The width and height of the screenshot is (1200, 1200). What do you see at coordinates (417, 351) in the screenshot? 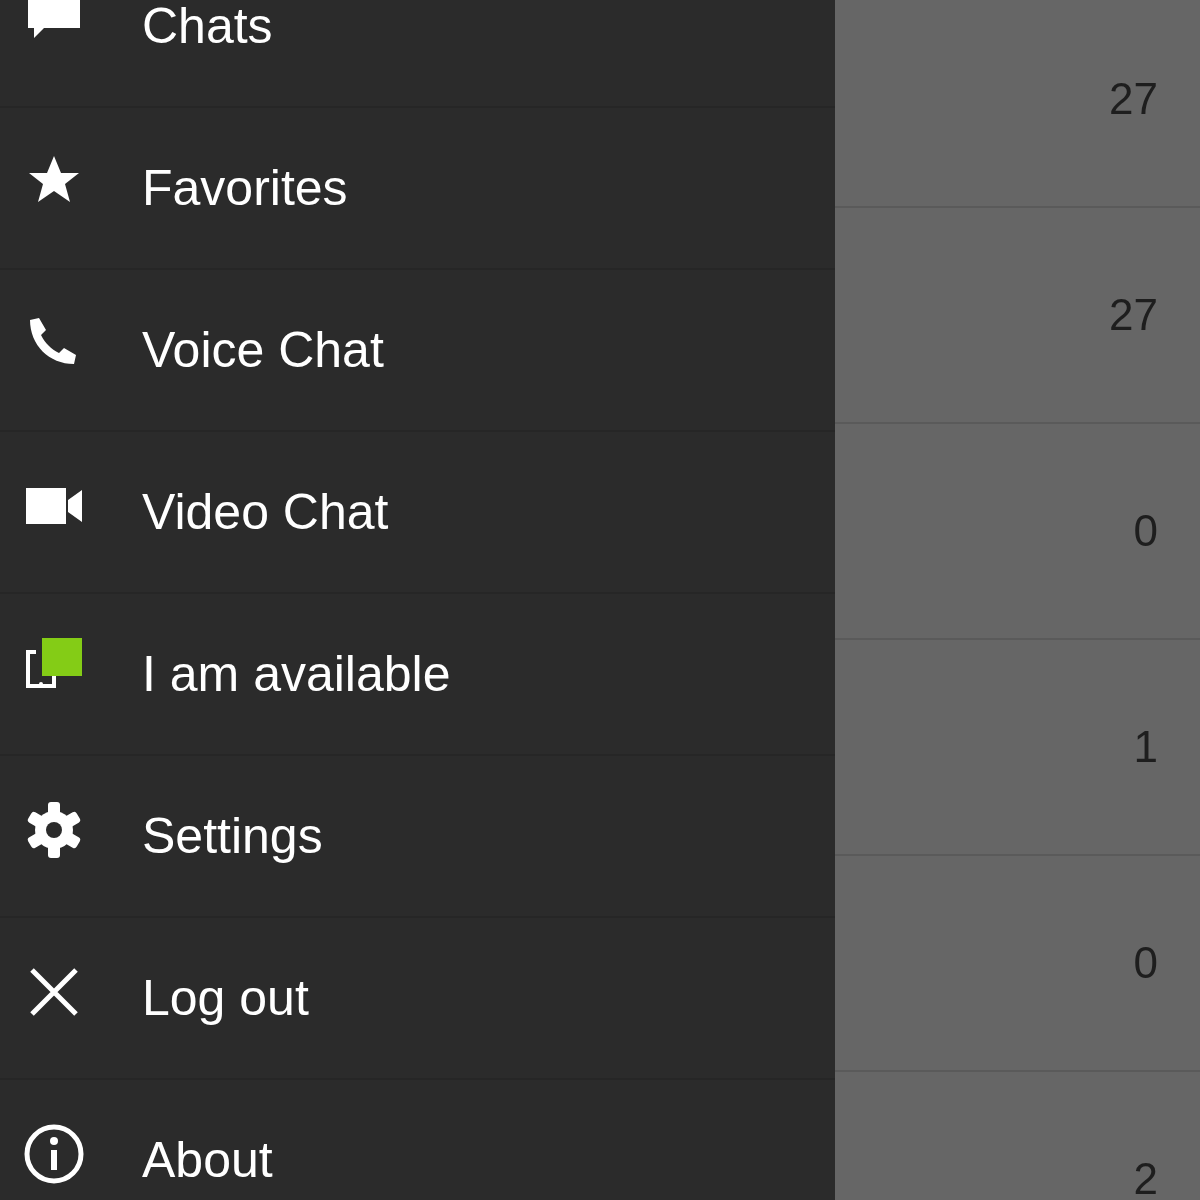
I see `drawer-item: Voice Chat` at bounding box center [417, 351].